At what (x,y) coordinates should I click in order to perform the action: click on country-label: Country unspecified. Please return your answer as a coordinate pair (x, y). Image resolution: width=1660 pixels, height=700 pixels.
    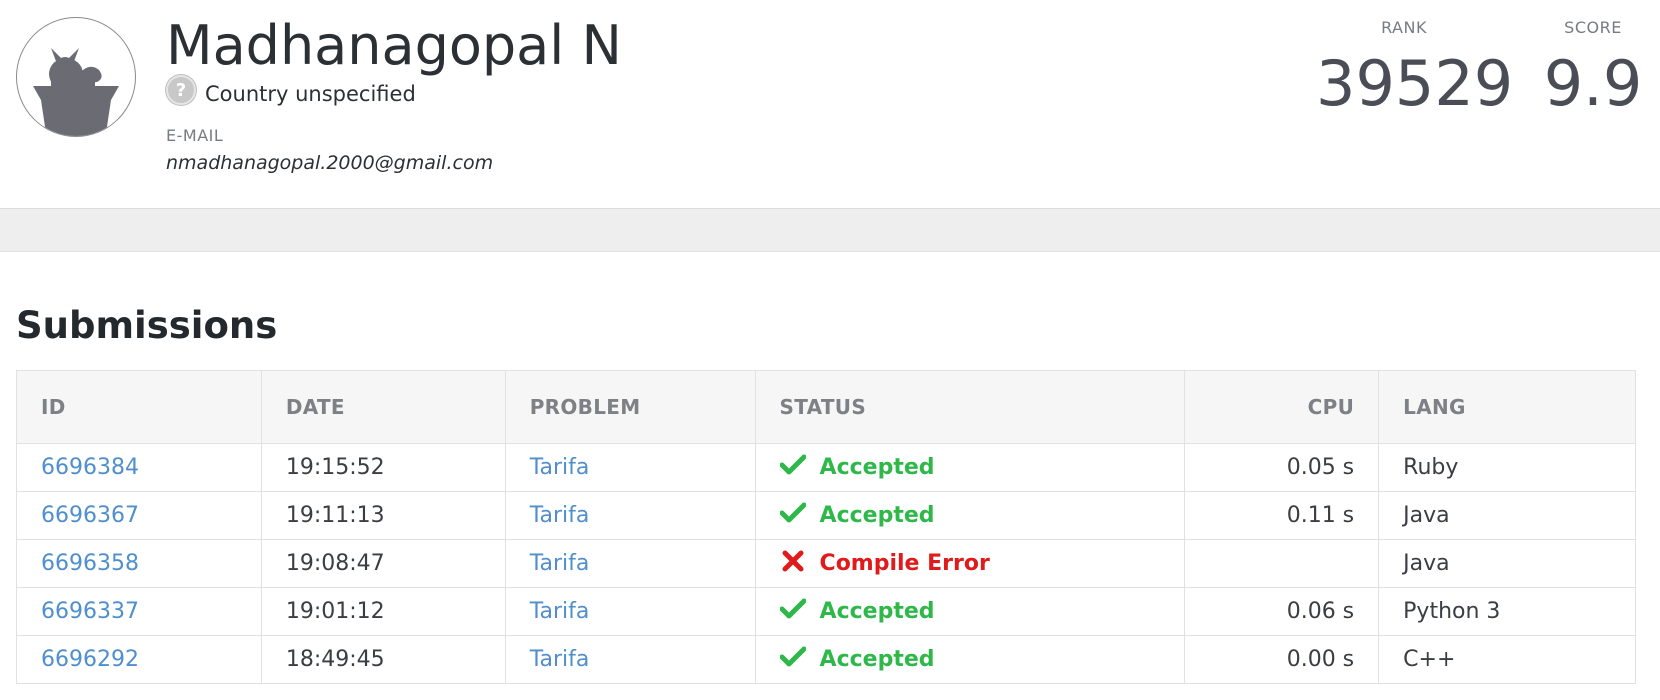
    Looking at the image, I should click on (310, 94).